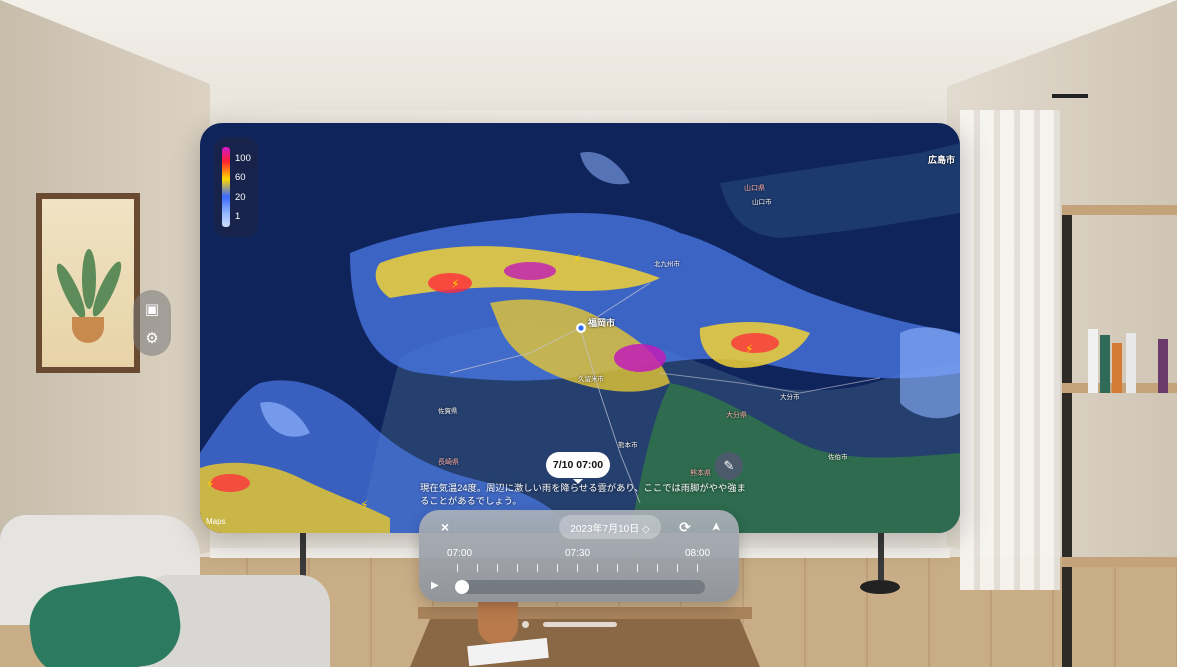  Describe the element at coordinates (462, 587) in the screenshot. I see `timeline-slider-knob` at that location.